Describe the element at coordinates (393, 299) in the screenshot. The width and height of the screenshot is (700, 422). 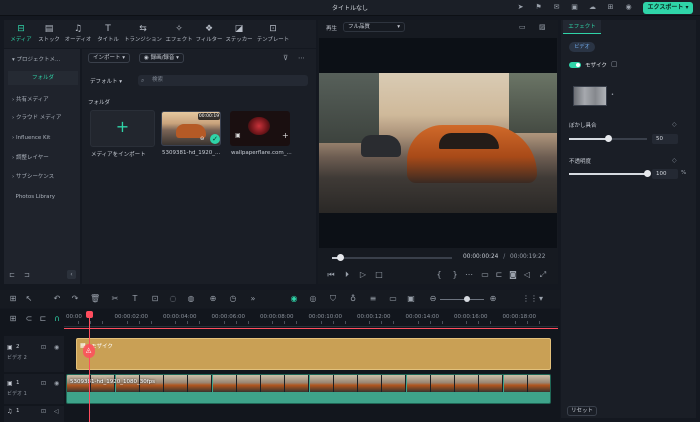
I see `captions-icon: ▭` at that location.